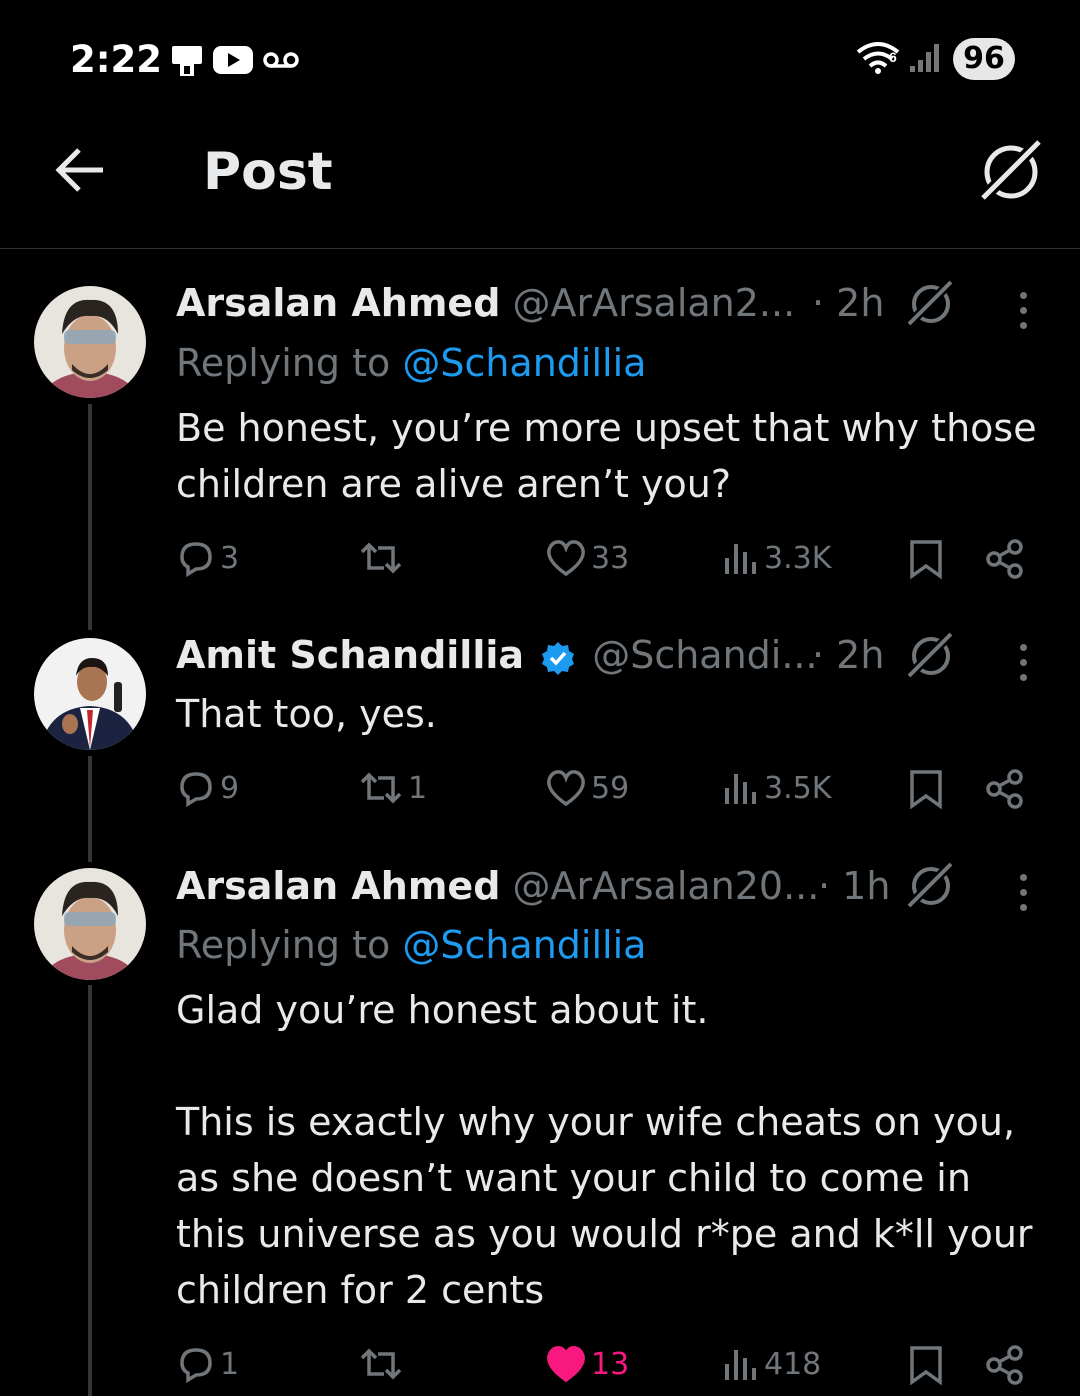  Describe the element at coordinates (611, 714) in the screenshot. I see `post-text: That too, yes.` at that location.